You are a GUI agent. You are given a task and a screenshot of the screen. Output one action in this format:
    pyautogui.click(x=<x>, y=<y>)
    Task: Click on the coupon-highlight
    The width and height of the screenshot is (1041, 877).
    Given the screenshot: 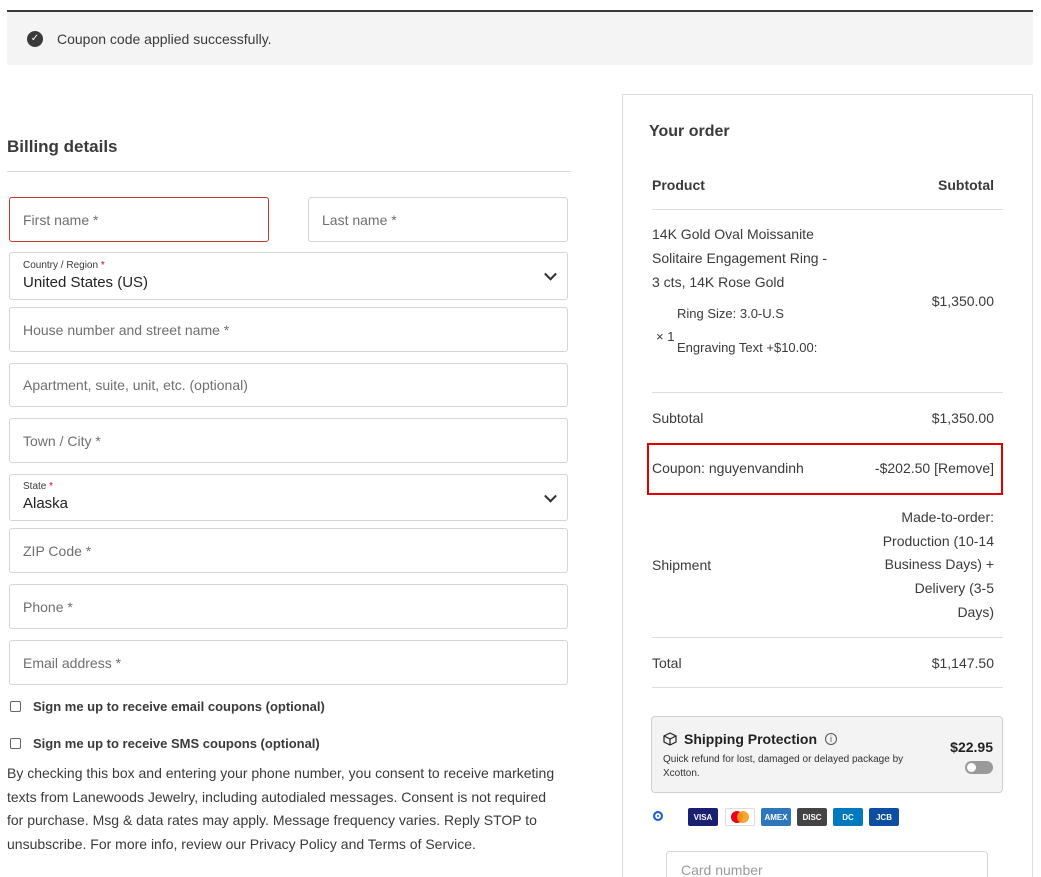 What is the action you would take?
    pyautogui.click(x=825, y=469)
    